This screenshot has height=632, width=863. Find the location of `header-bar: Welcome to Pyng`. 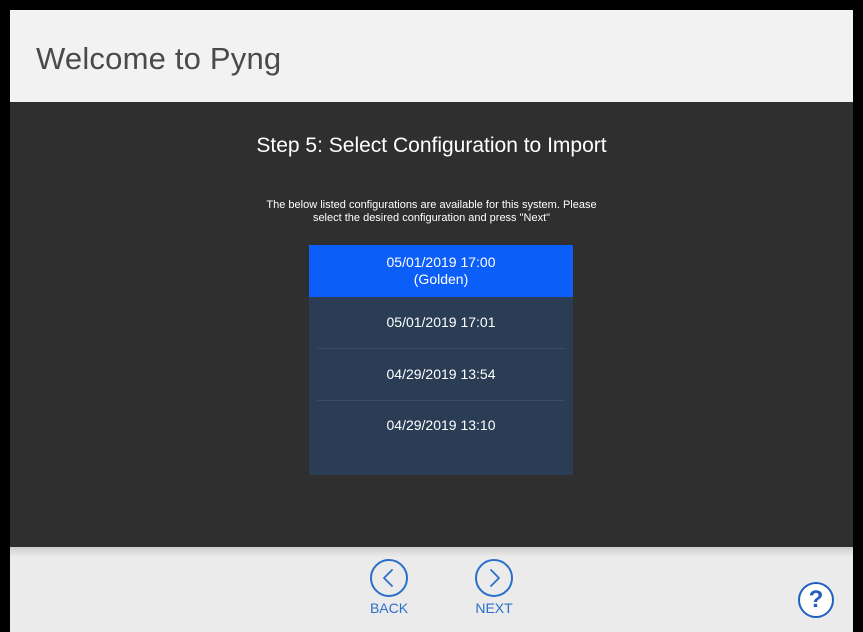

header-bar: Welcome to Pyng is located at coordinates (431, 56).